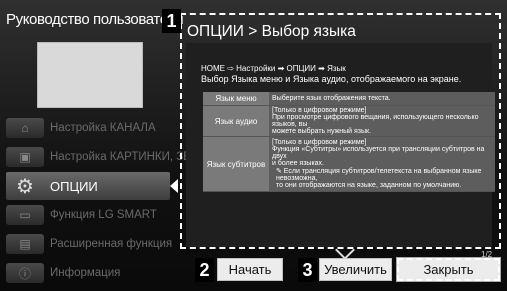 The image size is (507, 291). Describe the element at coordinates (25, 157) in the screenshot. I see `picture-sound-icon: ▣` at that location.